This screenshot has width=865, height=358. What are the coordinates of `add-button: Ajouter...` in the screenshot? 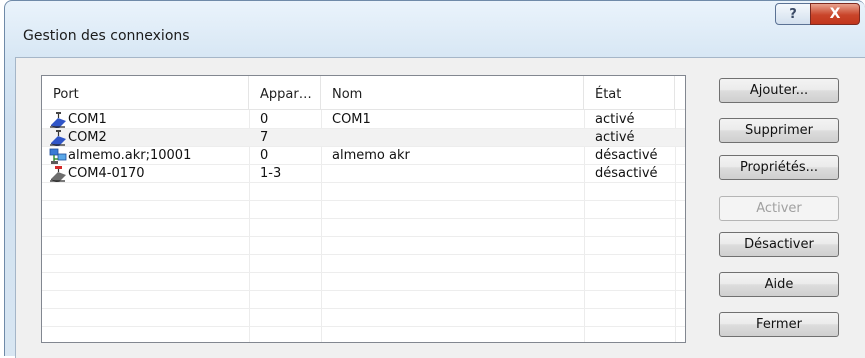 It's located at (779, 90).